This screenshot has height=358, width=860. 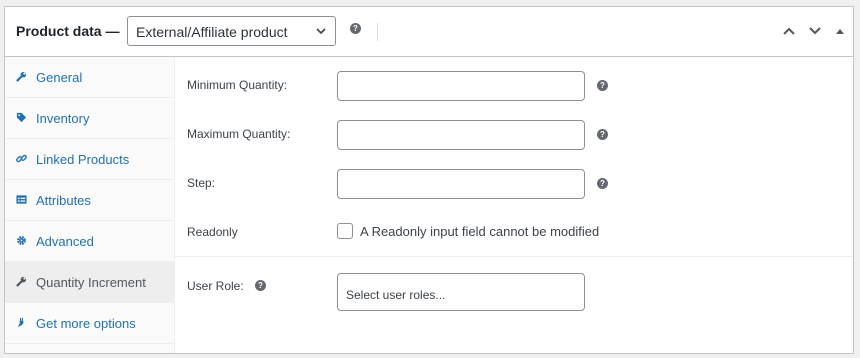 What do you see at coordinates (90, 77) in the screenshot?
I see `tab-general: General` at bounding box center [90, 77].